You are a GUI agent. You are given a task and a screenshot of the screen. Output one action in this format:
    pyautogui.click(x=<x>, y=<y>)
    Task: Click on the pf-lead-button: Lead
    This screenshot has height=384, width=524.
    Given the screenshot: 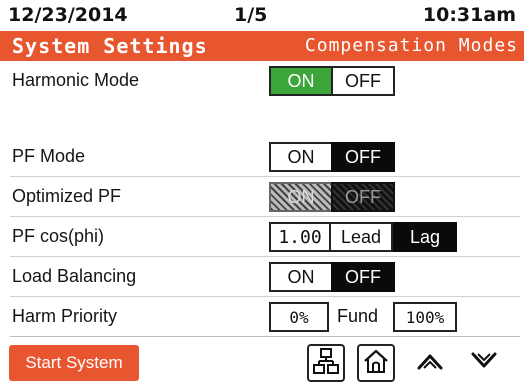 What is the action you would take?
    pyautogui.click(x=361, y=237)
    